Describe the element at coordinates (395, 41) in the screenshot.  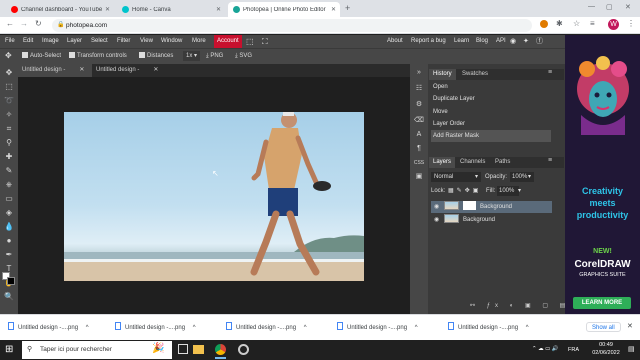
I see `link-about: About` at that location.